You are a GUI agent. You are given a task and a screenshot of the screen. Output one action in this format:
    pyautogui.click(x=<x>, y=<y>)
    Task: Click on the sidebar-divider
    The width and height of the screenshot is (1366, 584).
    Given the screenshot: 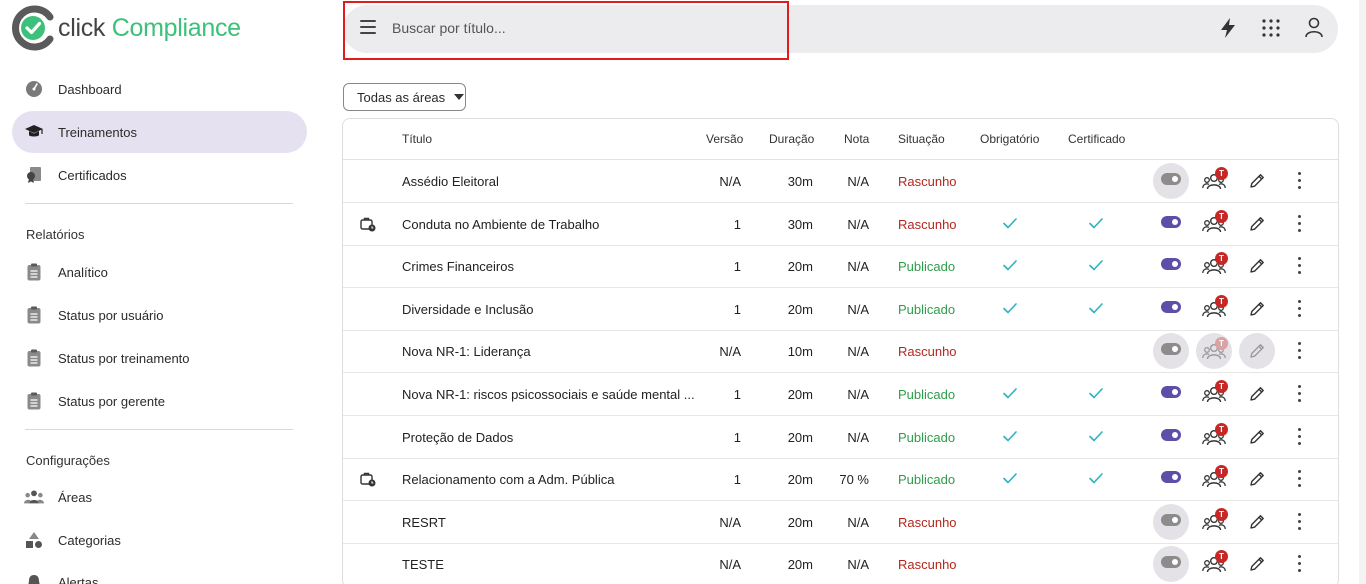 What is the action you would take?
    pyautogui.click(x=159, y=203)
    